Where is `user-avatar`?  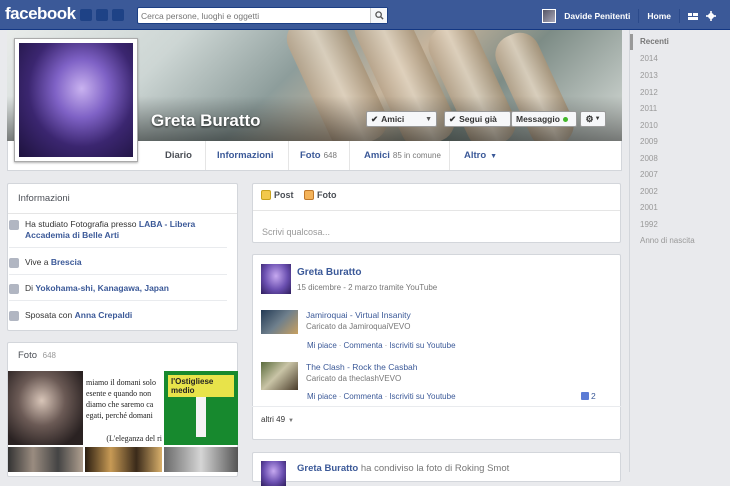
user-avatar is located at coordinates (549, 16).